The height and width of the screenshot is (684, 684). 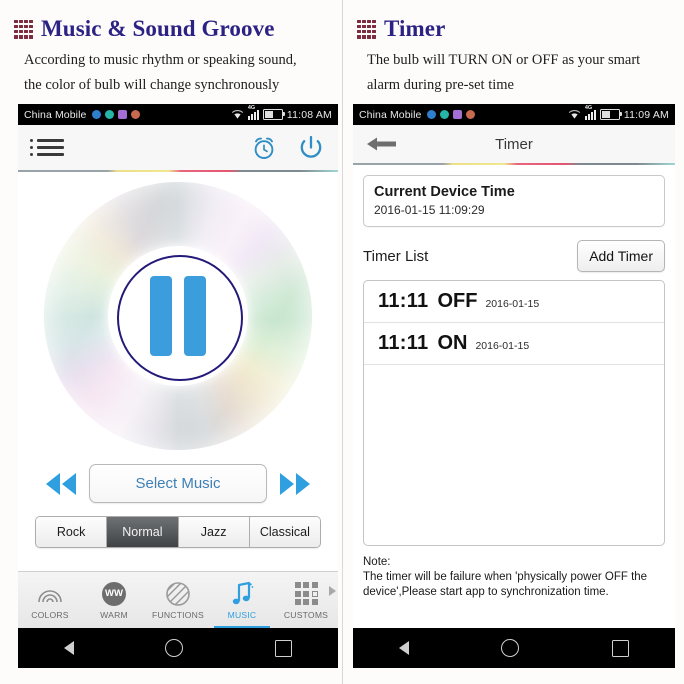 I want to click on alarm-clock-icon, so click(x=264, y=148).